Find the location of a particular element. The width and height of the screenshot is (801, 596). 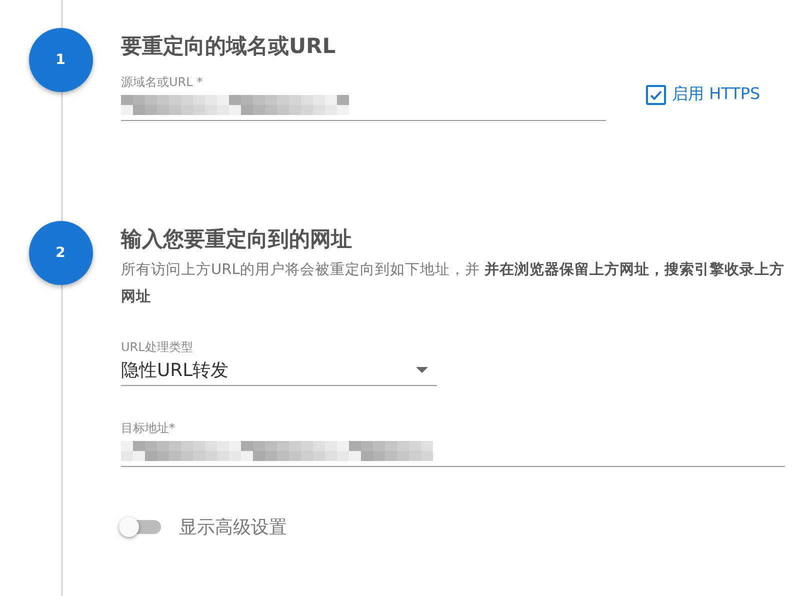

input-field: 目标地址* is located at coordinates (453, 443).